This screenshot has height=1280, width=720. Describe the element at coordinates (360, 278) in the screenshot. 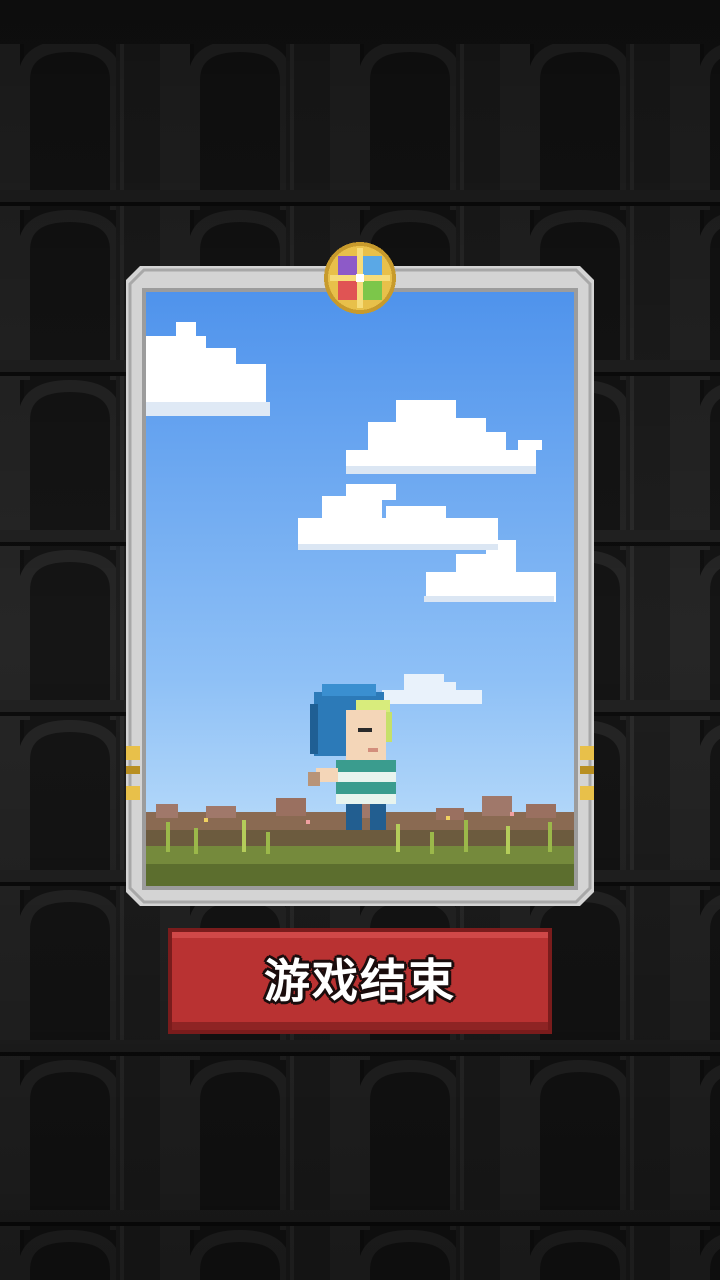

I see `four-color-shield-emblem-icon` at that location.